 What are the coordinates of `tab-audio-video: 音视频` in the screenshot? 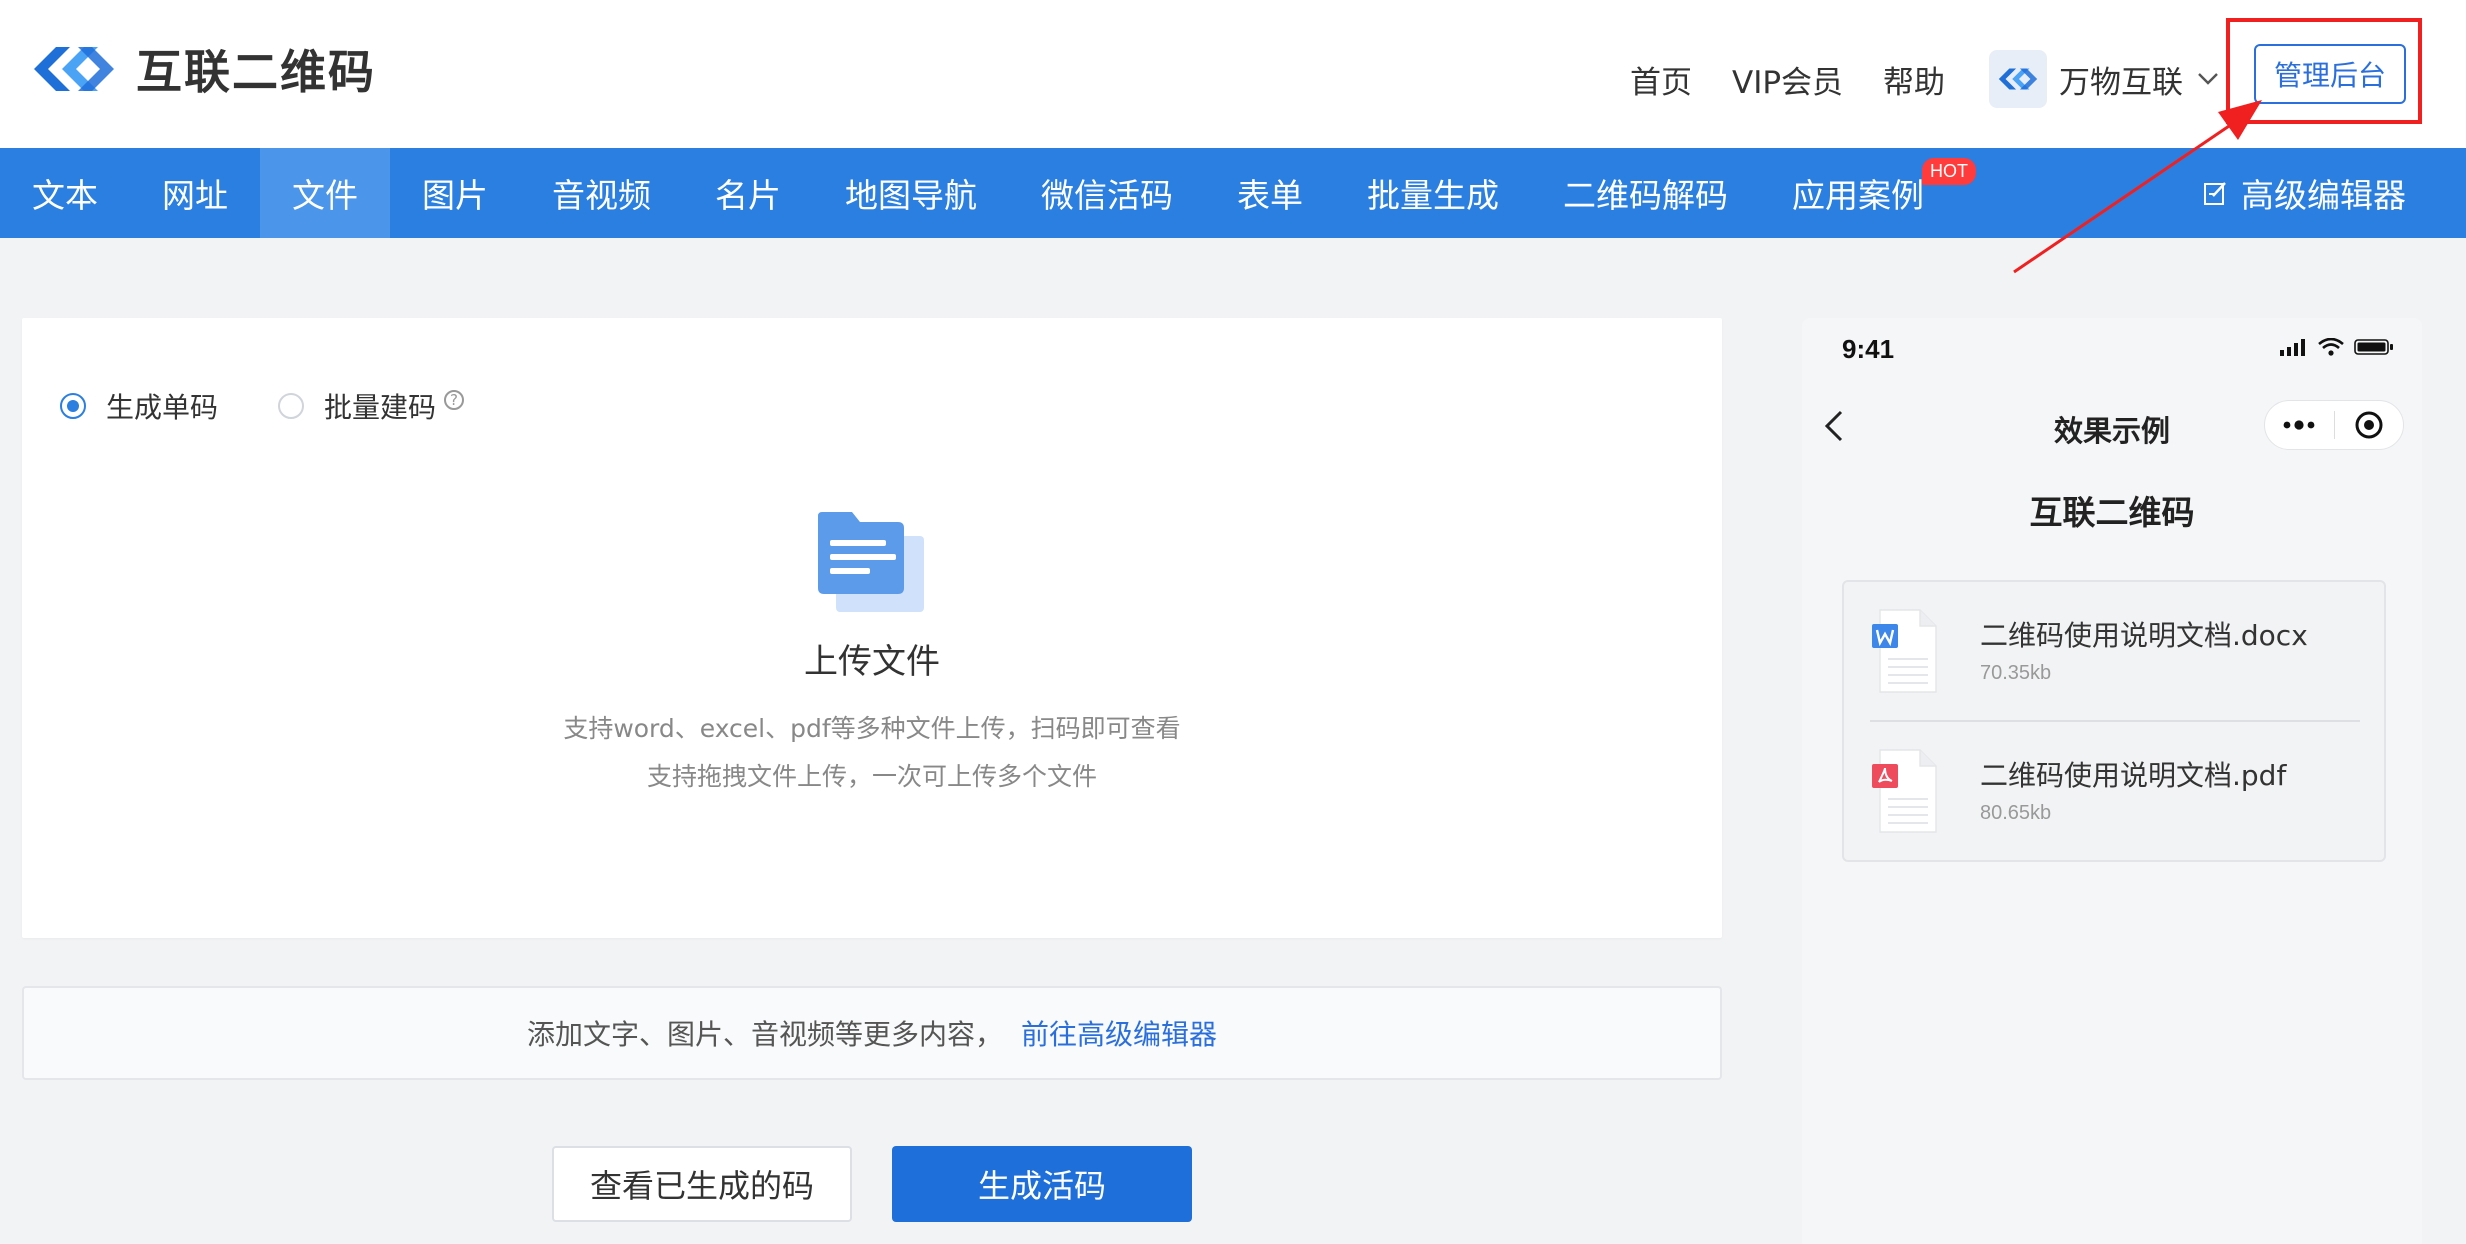 It's located at (601, 193).